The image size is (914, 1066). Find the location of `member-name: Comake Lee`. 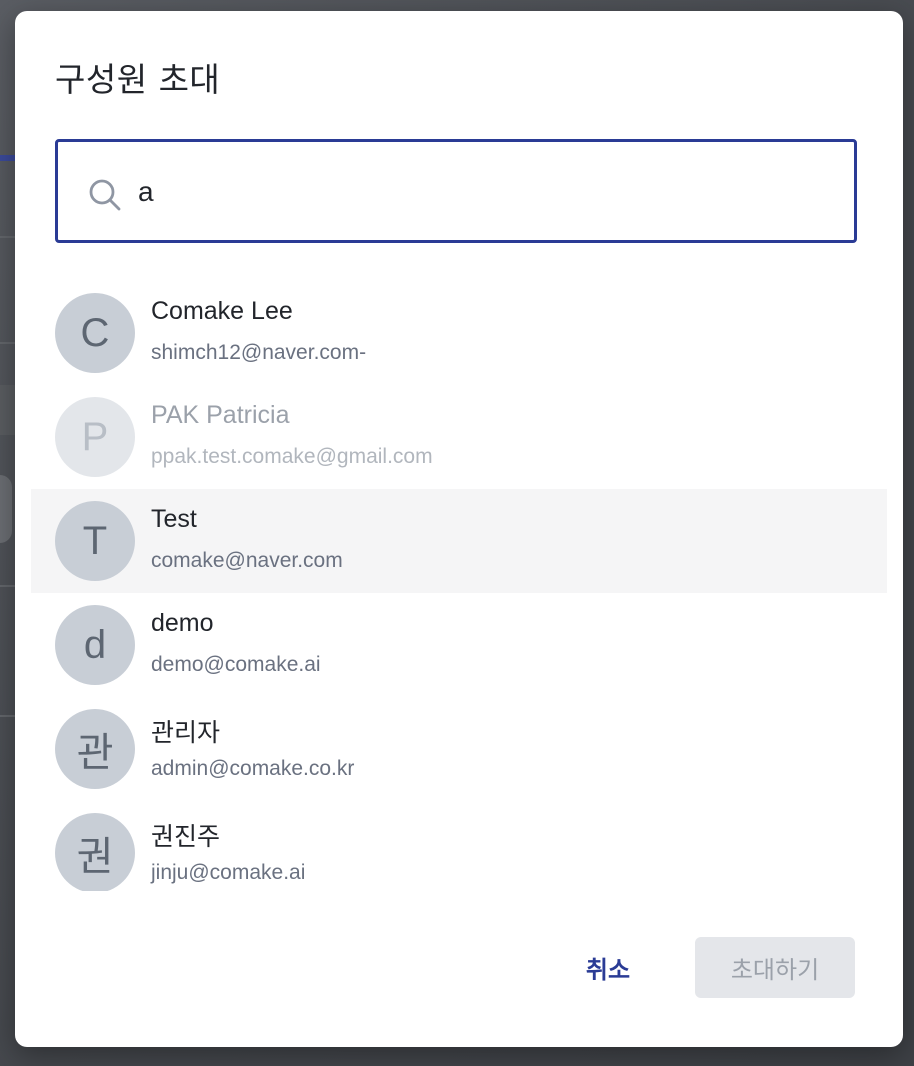

member-name: Comake Lee is located at coordinates (222, 311).